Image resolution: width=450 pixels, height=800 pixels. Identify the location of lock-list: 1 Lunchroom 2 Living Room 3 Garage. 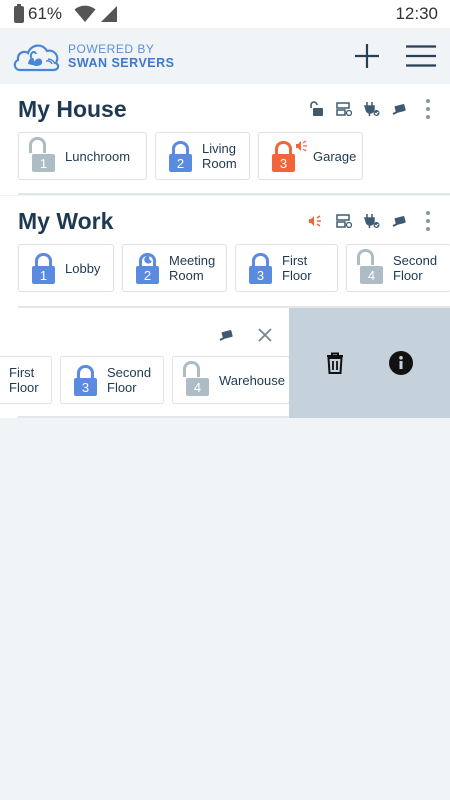
(190, 156).